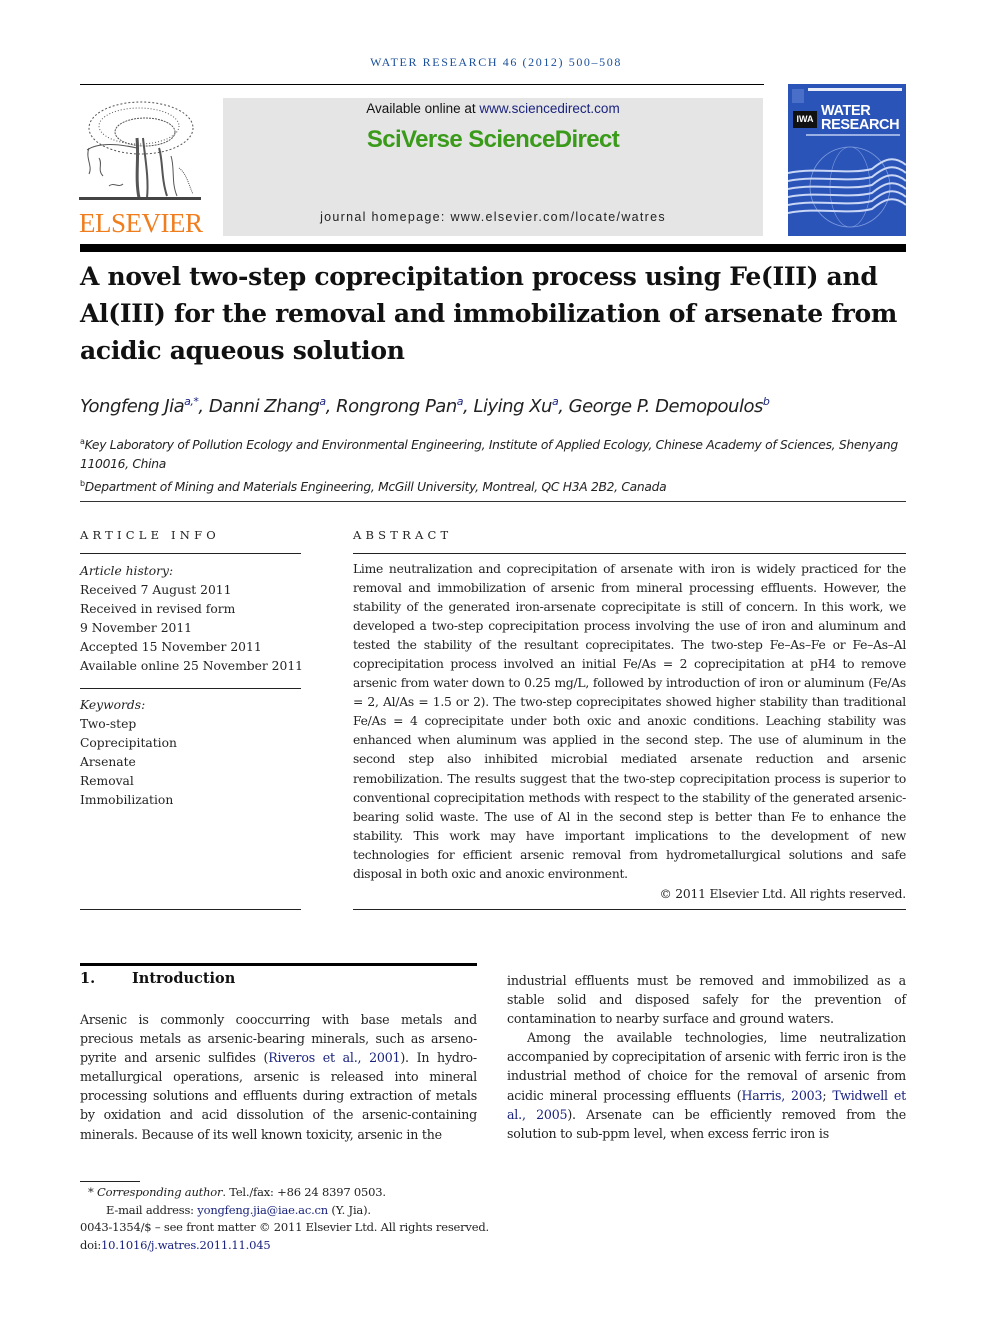 This screenshot has width=992, height=1323. What do you see at coordinates (334, 1057) in the screenshot?
I see `citation-link: Riveros et al., 2001` at bounding box center [334, 1057].